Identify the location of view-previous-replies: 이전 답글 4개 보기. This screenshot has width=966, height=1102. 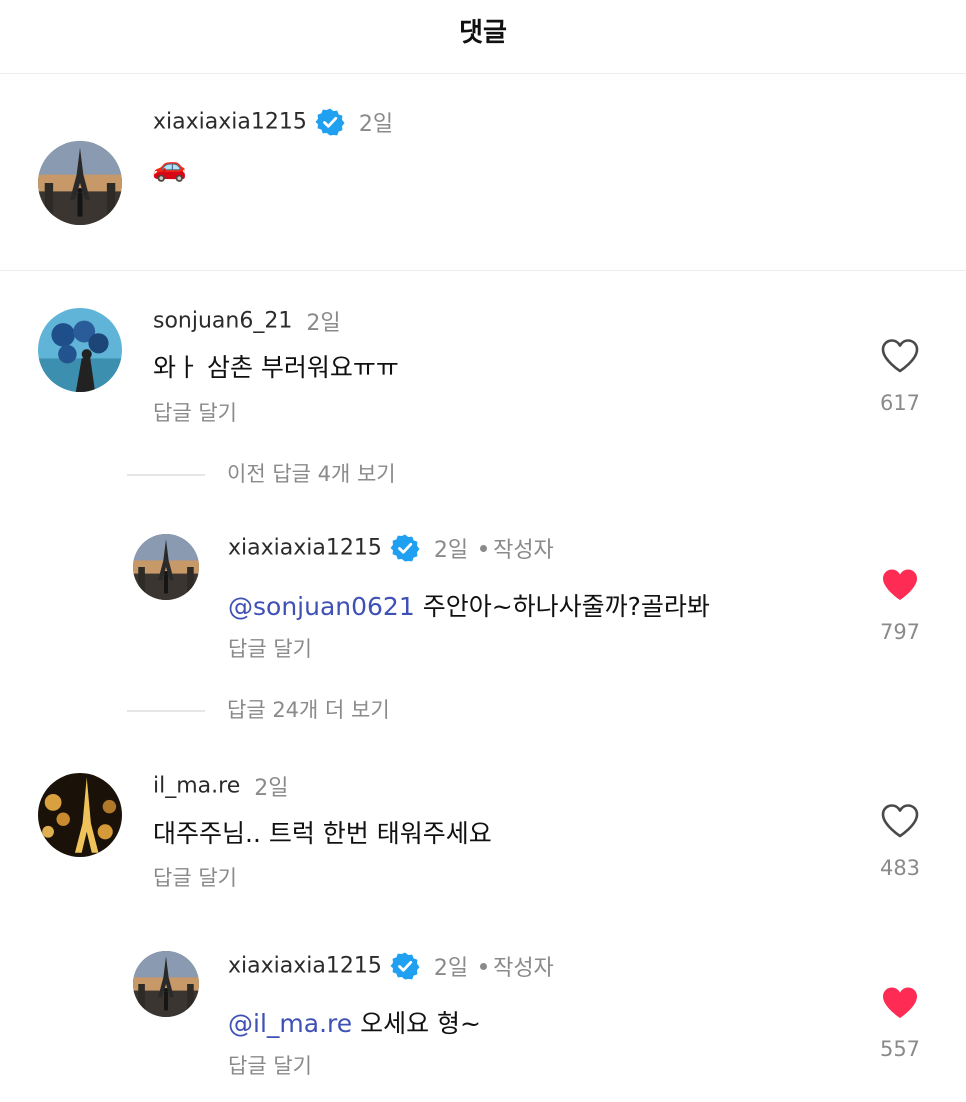
(261, 473).